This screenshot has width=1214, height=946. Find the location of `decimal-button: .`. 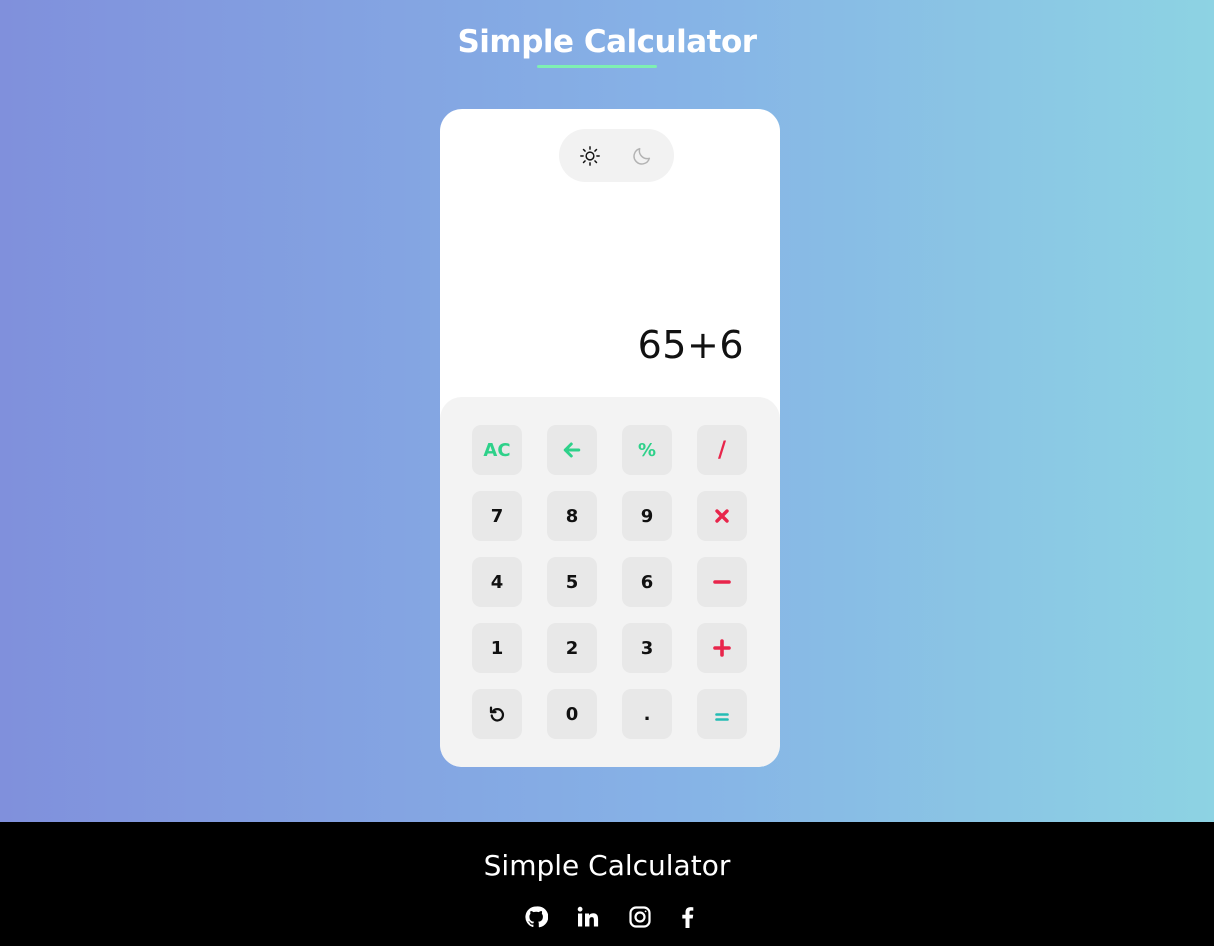

decimal-button: . is located at coordinates (647, 714).